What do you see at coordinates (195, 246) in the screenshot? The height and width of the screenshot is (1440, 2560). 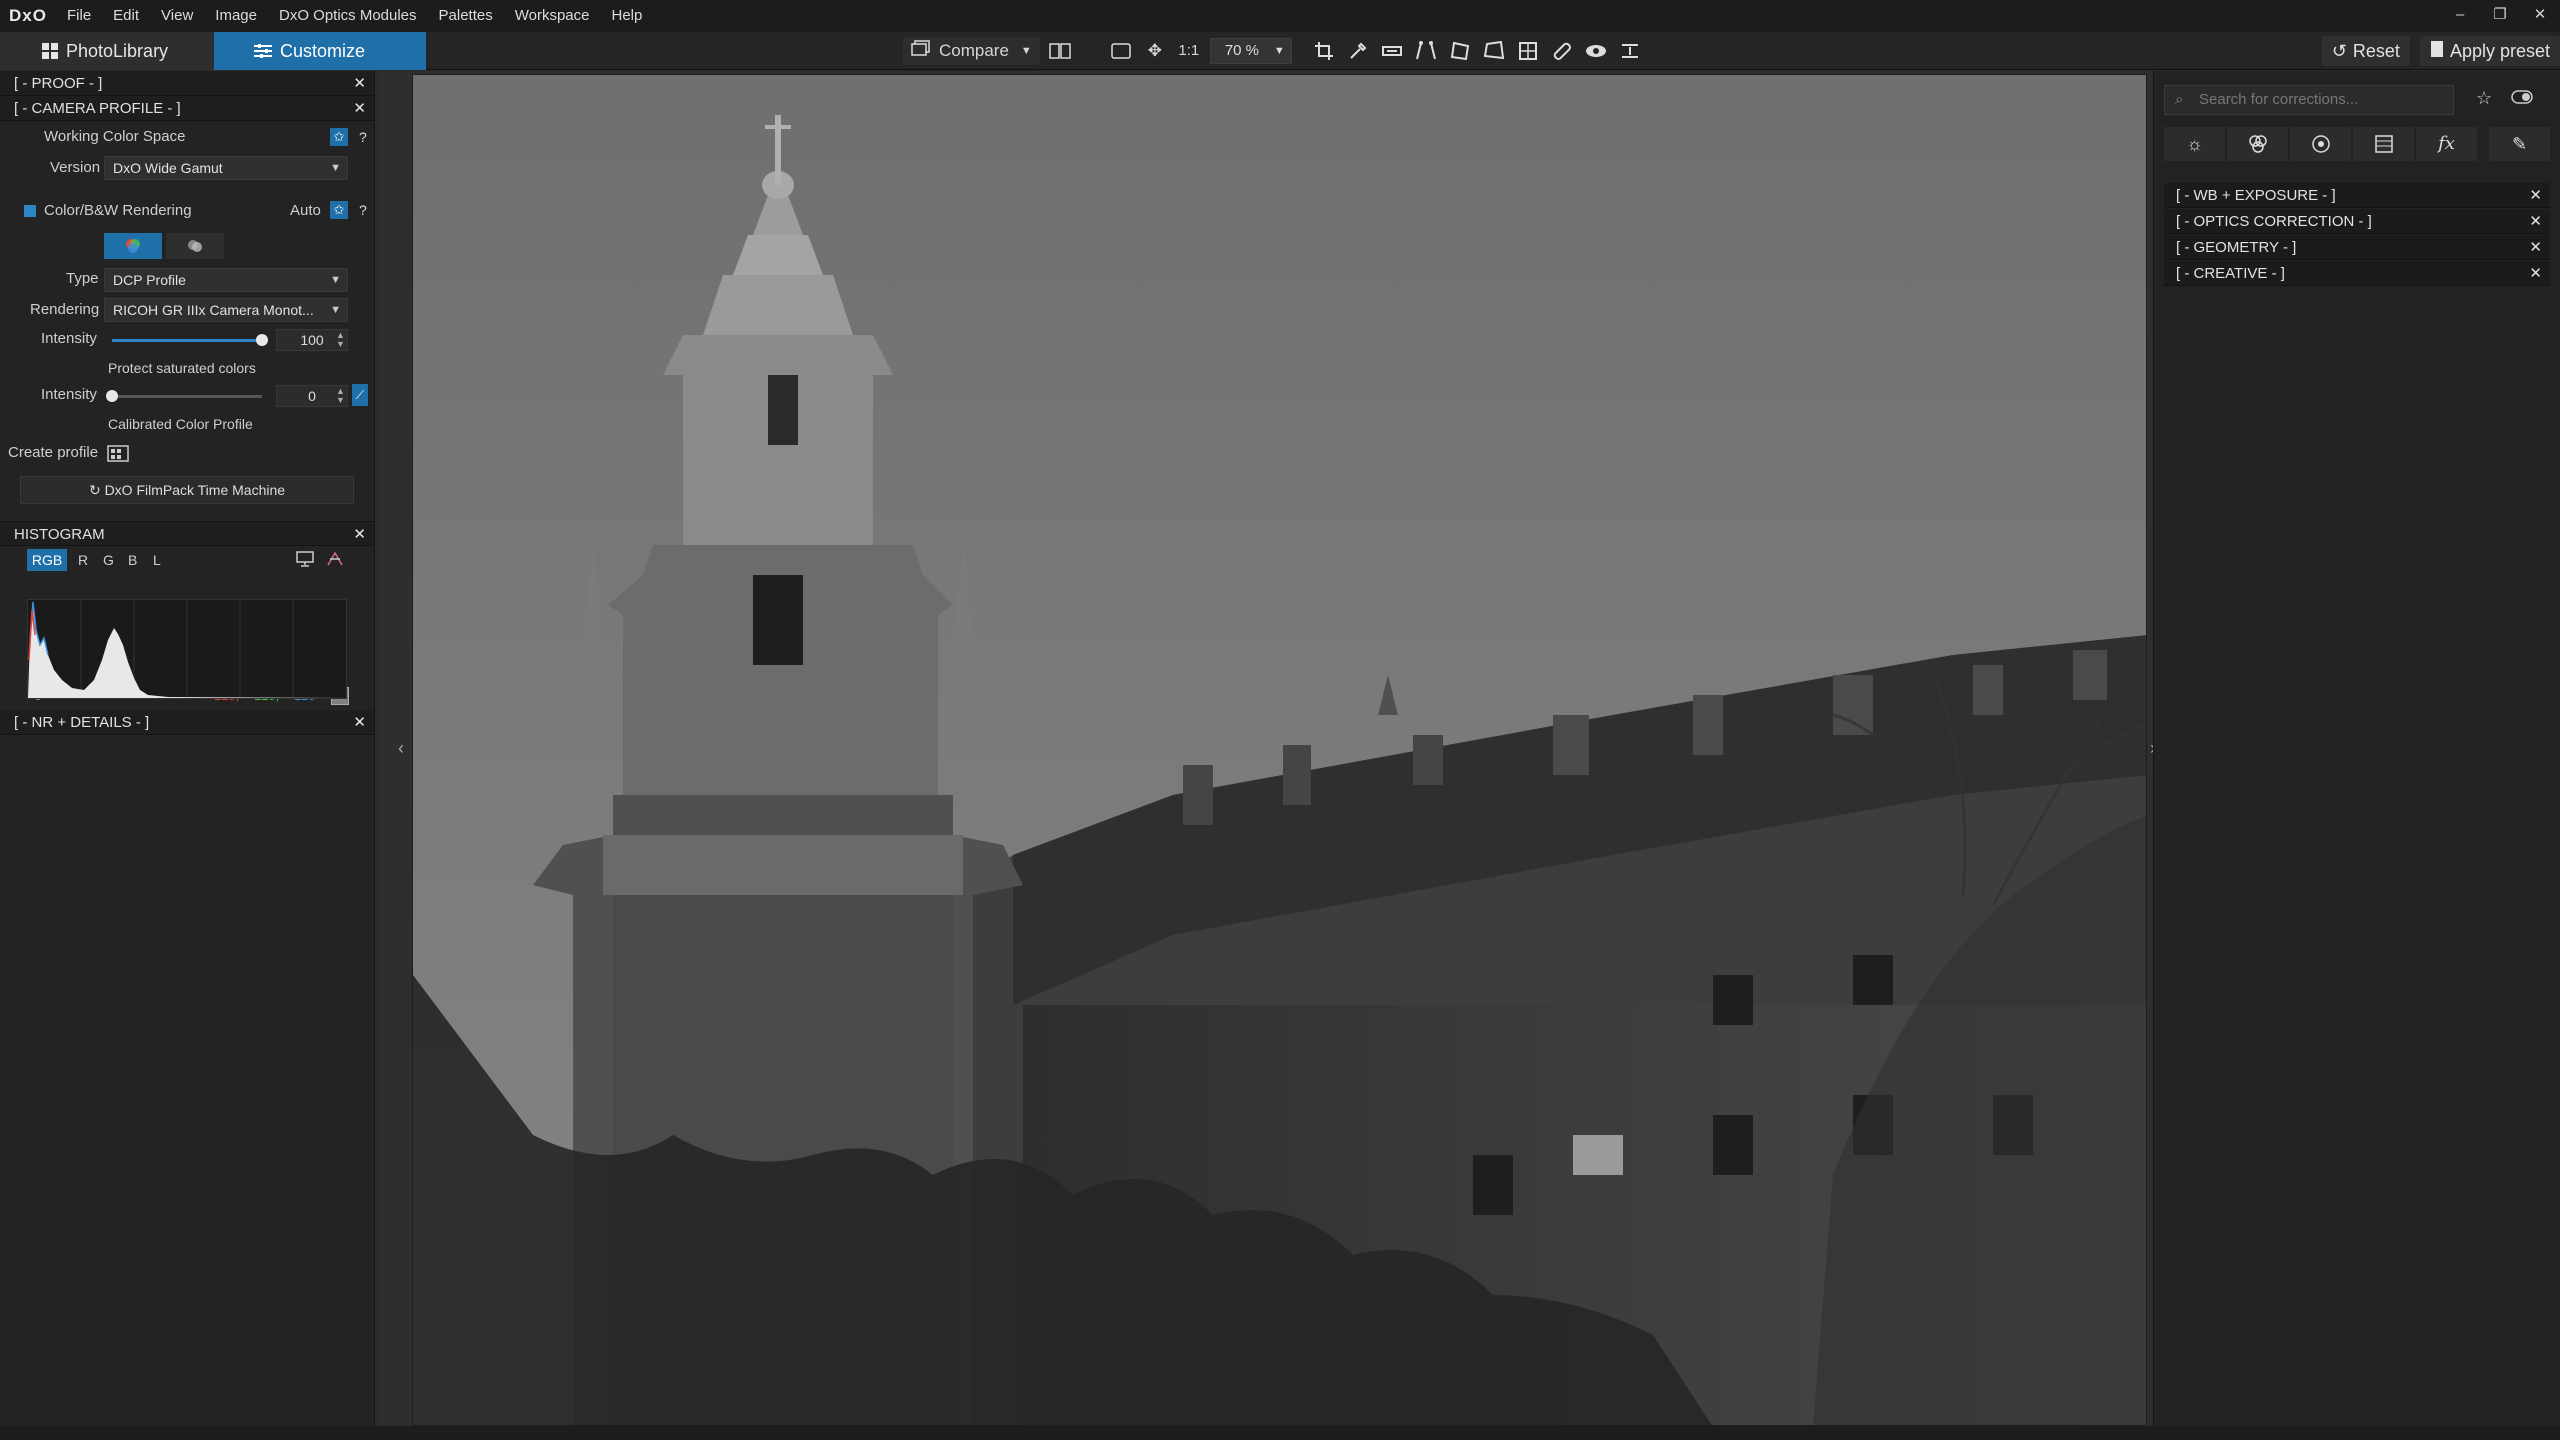 I see `bw-mode-button` at bounding box center [195, 246].